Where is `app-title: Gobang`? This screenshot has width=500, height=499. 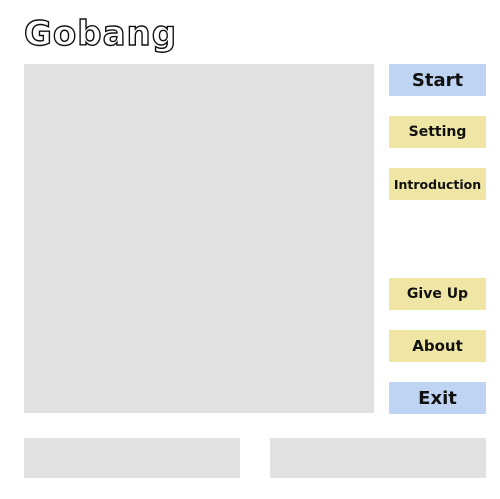
app-title: Gobang is located at coordinates (100, 33).